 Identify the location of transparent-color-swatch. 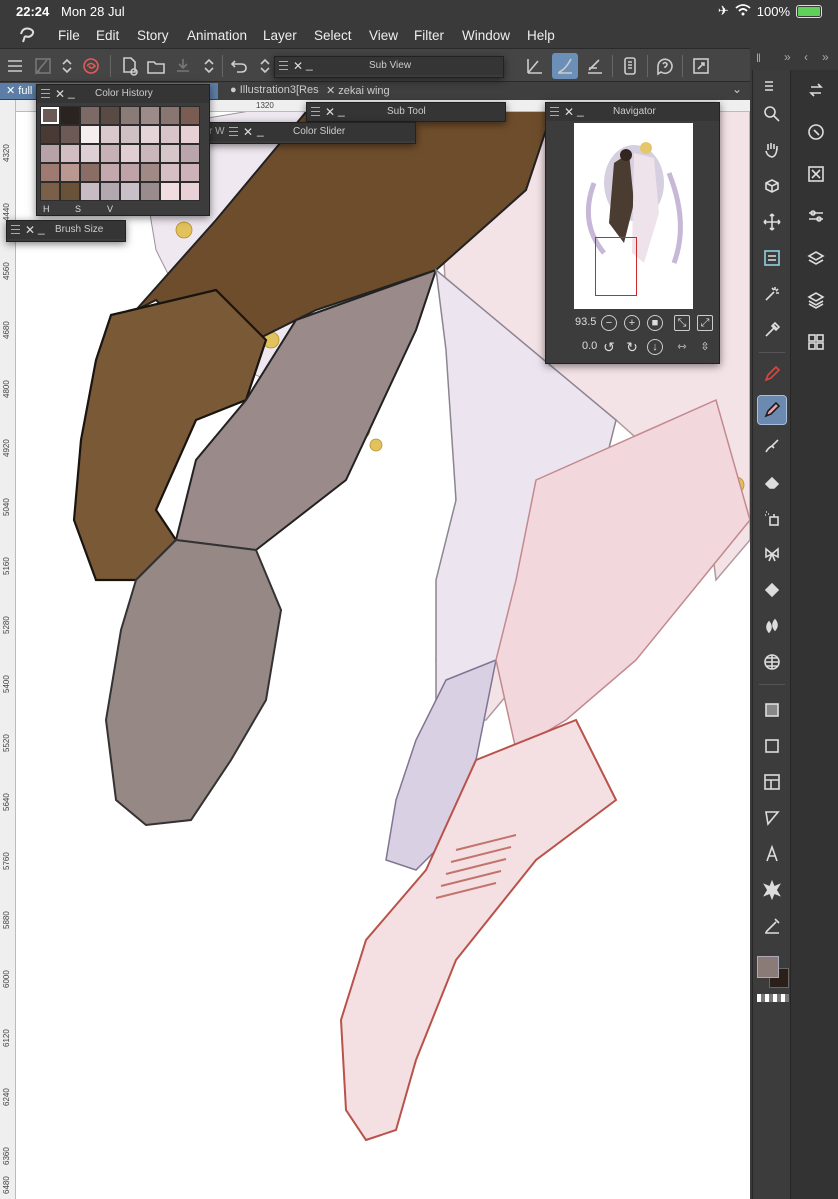
(773, 998).